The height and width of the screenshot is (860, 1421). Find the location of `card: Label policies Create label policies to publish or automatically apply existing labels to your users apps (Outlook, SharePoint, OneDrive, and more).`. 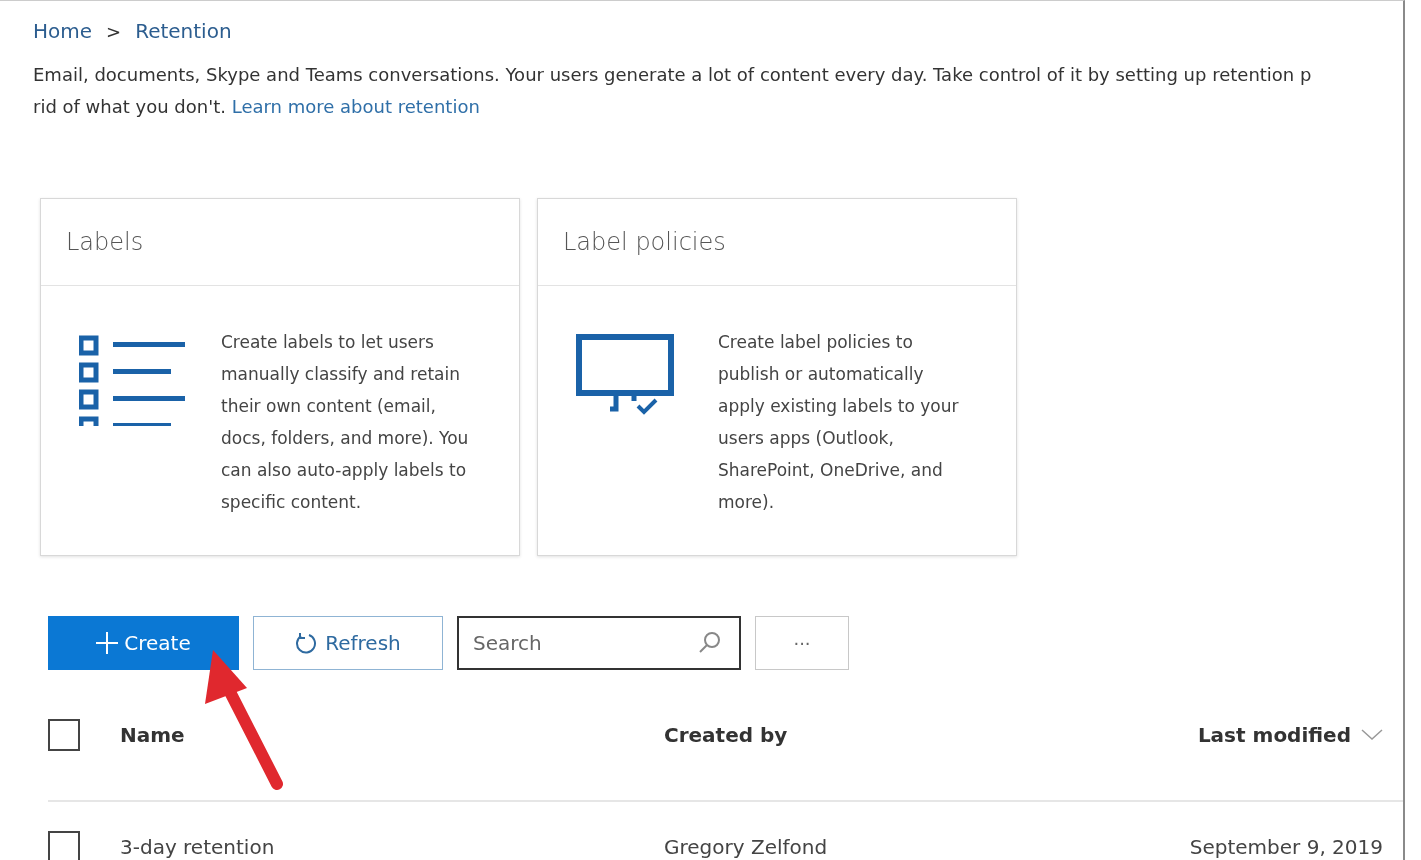

card: Label policies Create label policies to publish or automatically apply existing labels to your users apps (Outlook, SharePoint, OneDrive, and more). is located at coordinates (777, 377).